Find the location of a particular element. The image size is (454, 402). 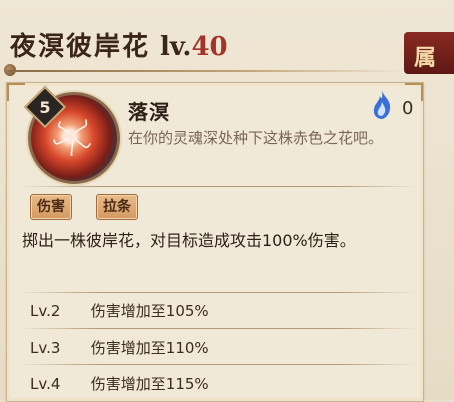

title-row: 夜溟彼岸花 lv. 40 is located at coordinates (119, 48).